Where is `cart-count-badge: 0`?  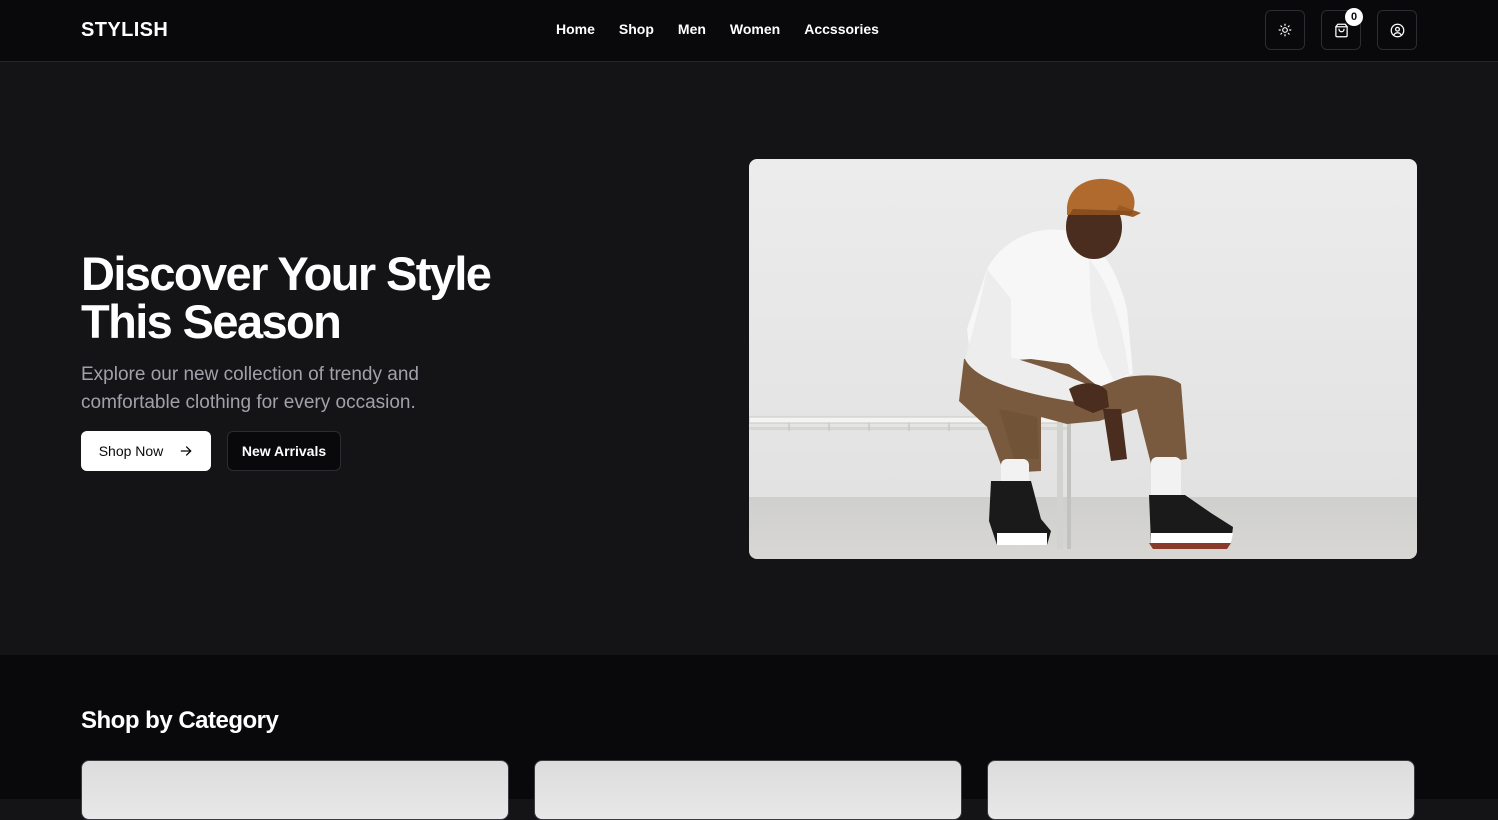
cart-count-badge: 0 is located at coordinates (1354, 17).